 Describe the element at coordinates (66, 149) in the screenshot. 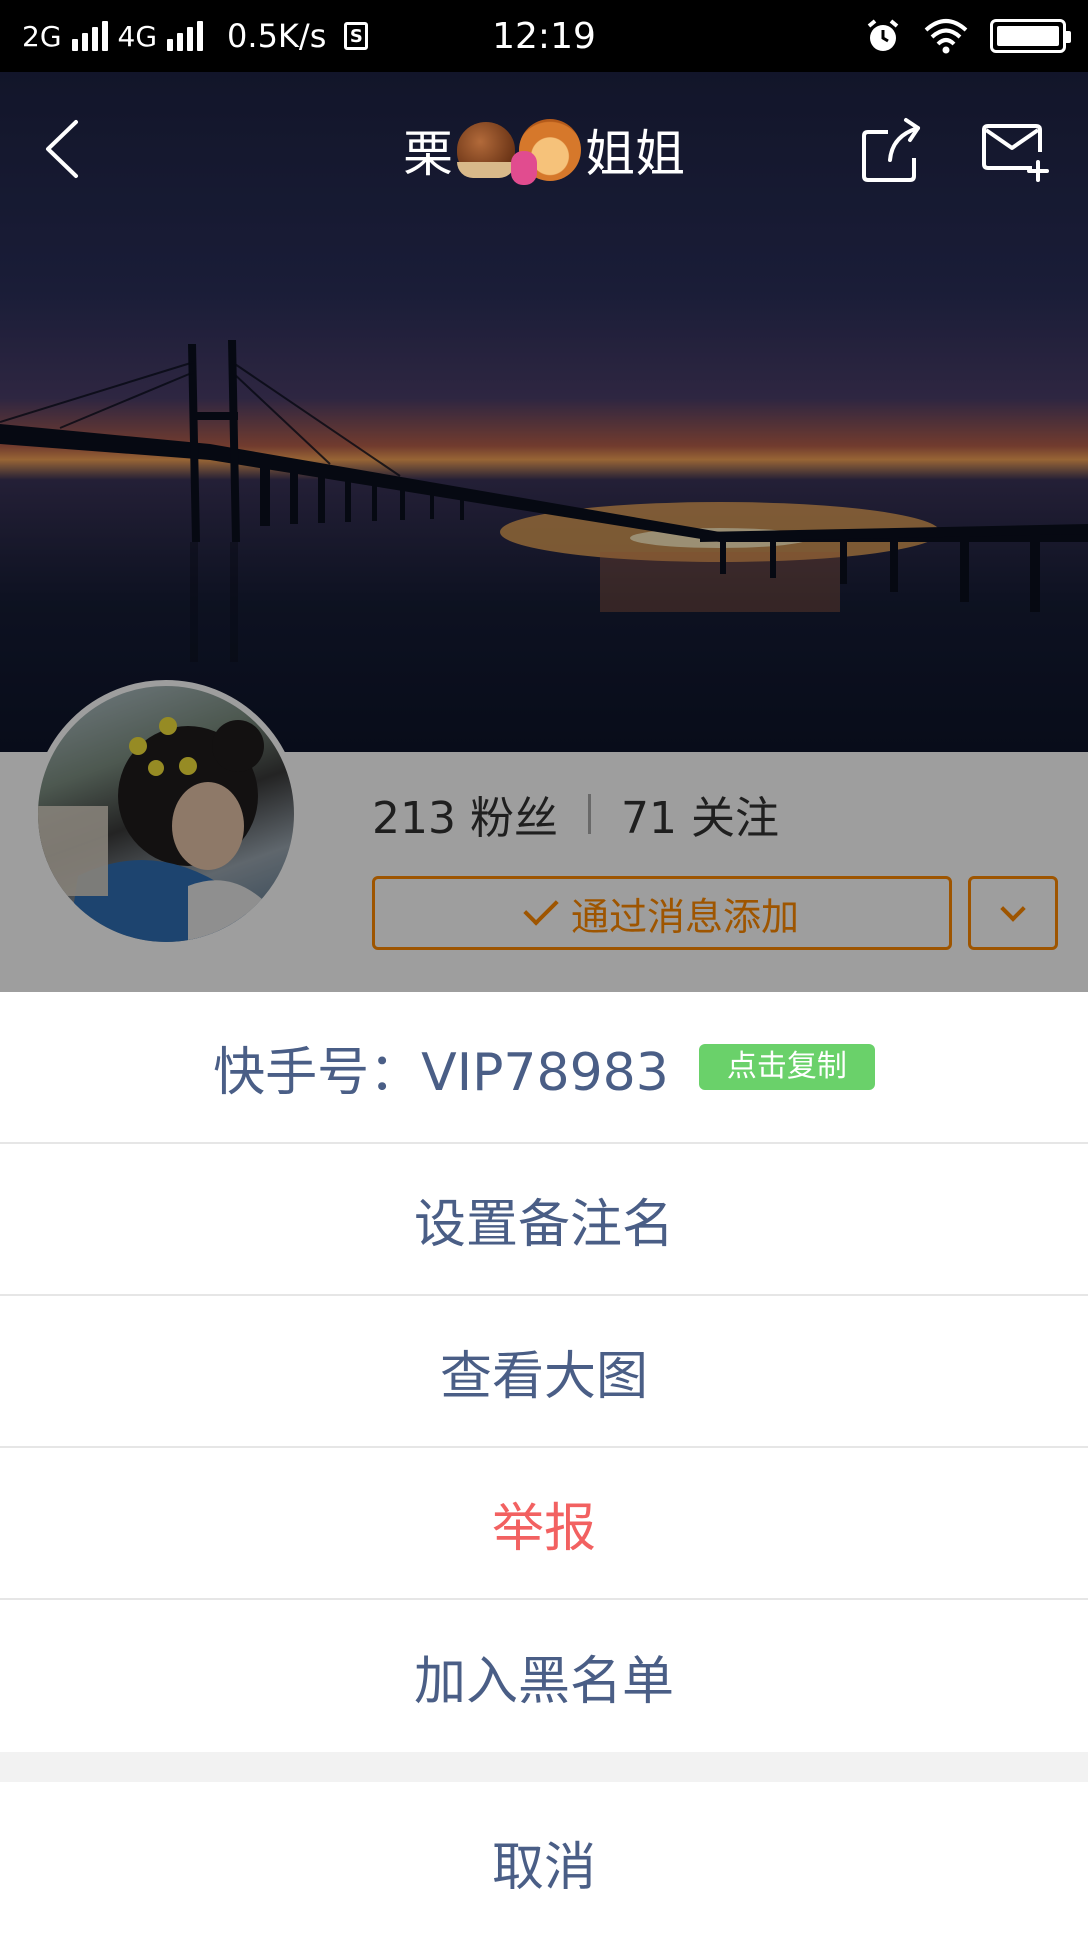

I see `back-icon` at that location.